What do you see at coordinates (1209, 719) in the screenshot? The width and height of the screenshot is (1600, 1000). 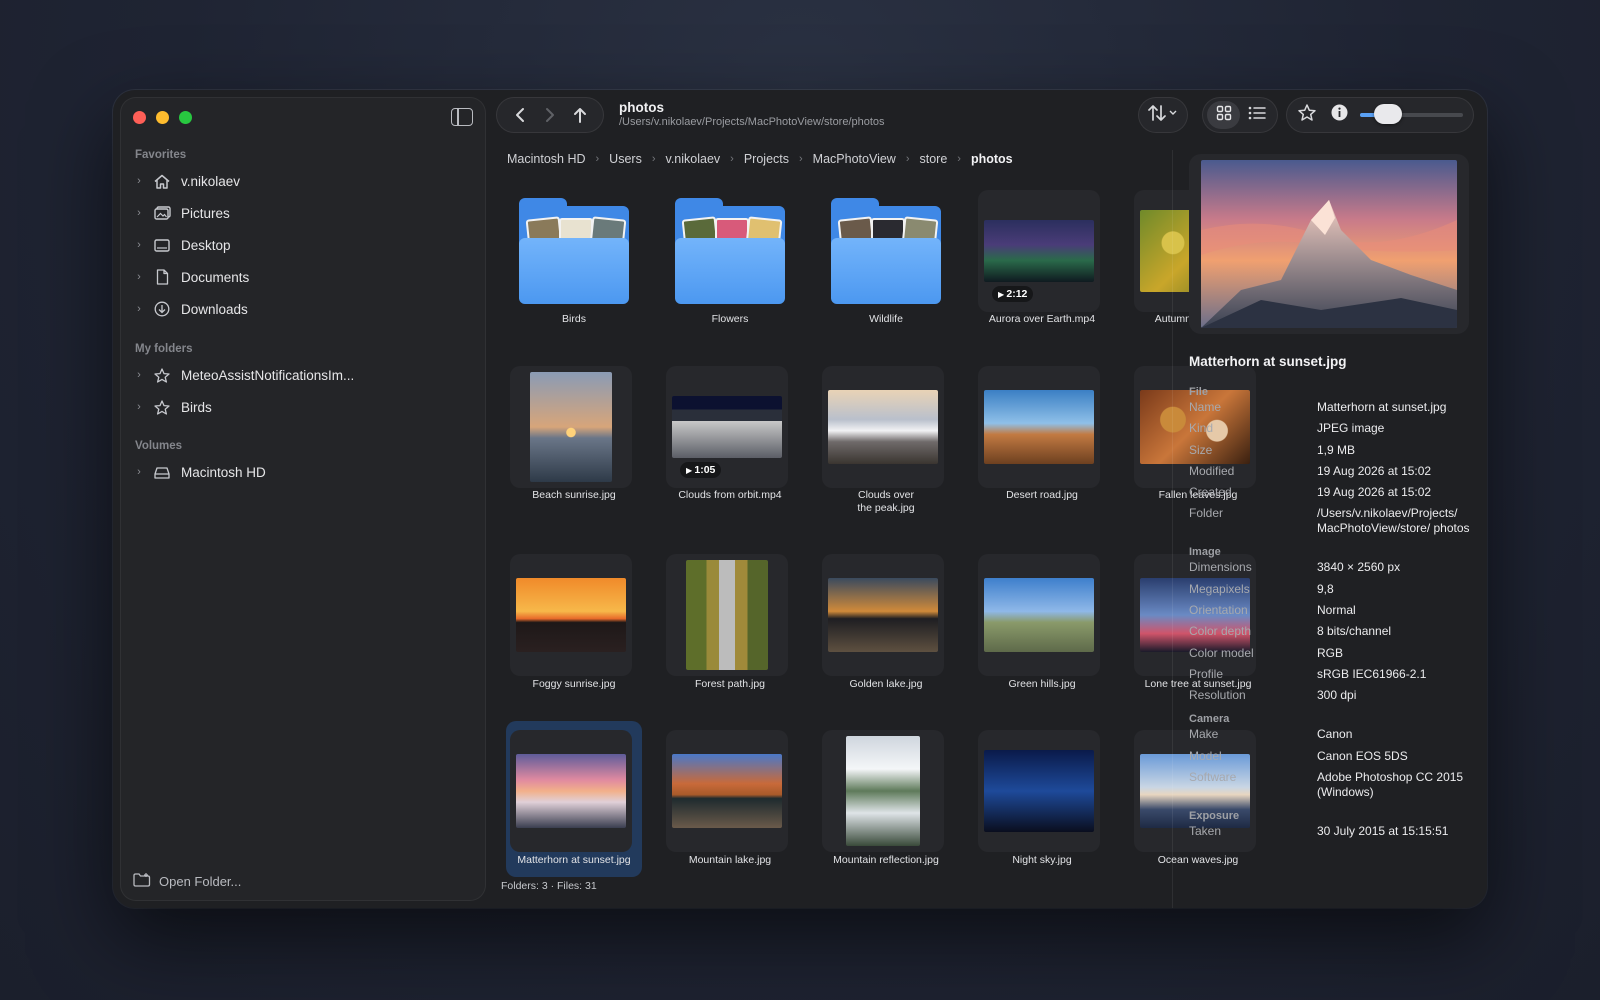 I see `inspector-section-heading: Camera` at bounding box center [1209, 719].